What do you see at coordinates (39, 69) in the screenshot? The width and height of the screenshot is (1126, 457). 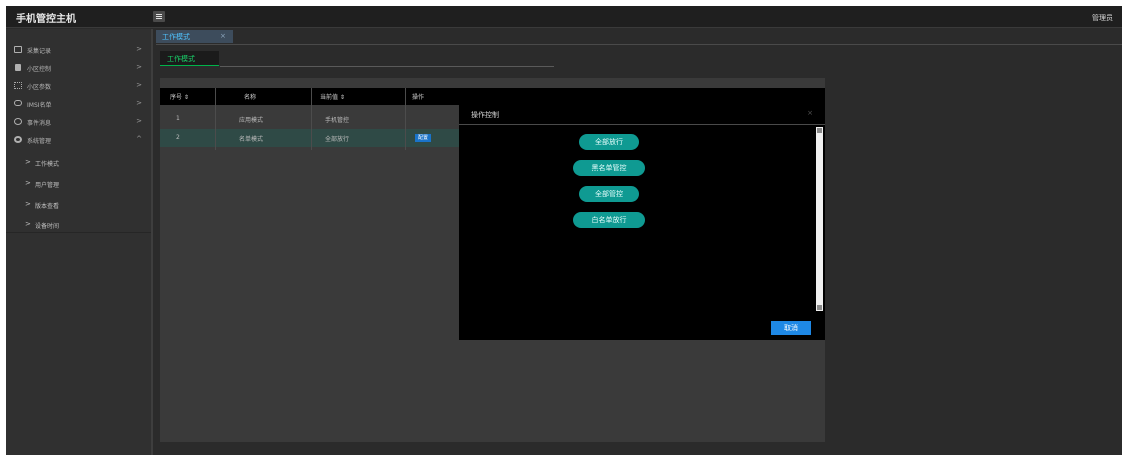 I see `sidebar-item-label: 小区控制` at bounding box center [39, 69].